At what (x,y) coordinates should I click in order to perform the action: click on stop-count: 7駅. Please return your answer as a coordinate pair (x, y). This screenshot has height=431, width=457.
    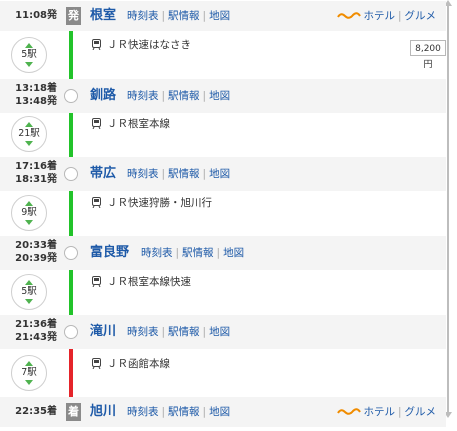
    Looking at the image, I should click on (29, 372).